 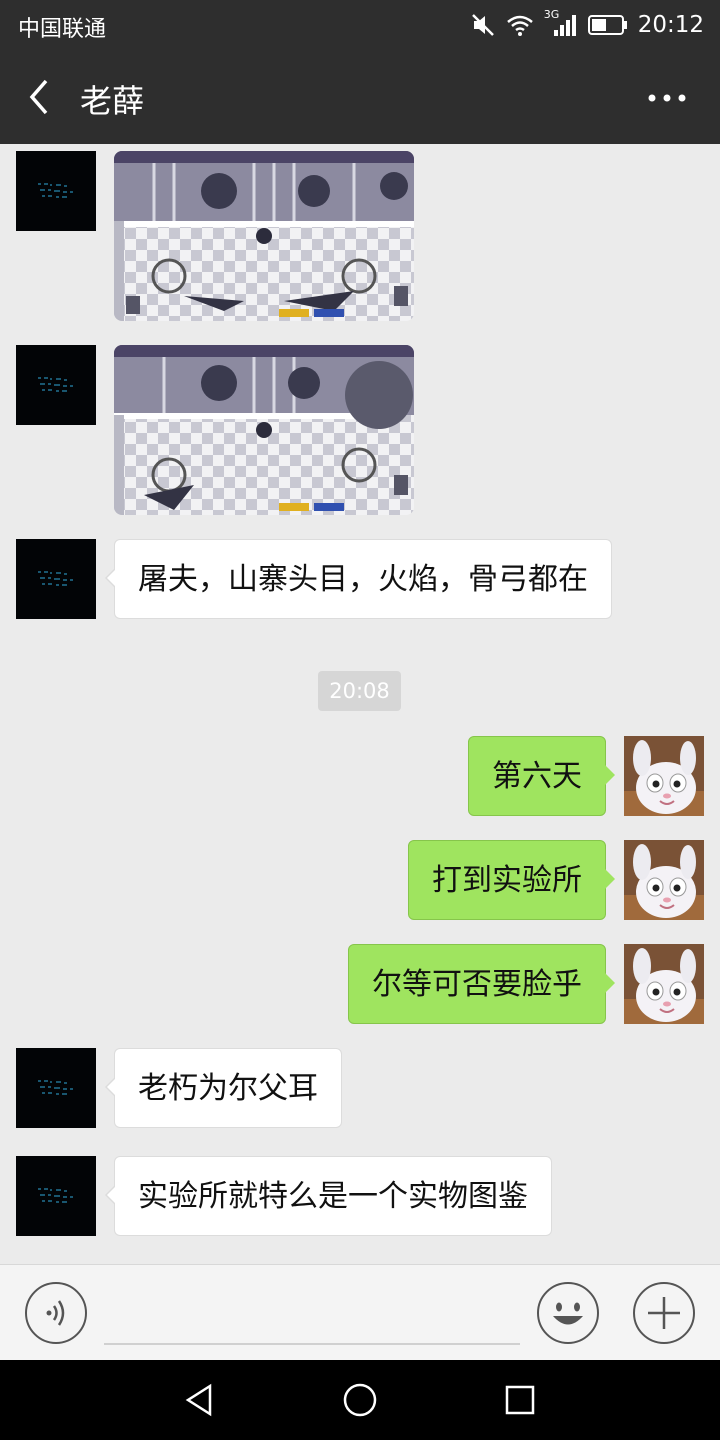 What do you see at coordinates (607, 25) in the screenshot?
I see `battery-icon` at bounding box center [607, 25].